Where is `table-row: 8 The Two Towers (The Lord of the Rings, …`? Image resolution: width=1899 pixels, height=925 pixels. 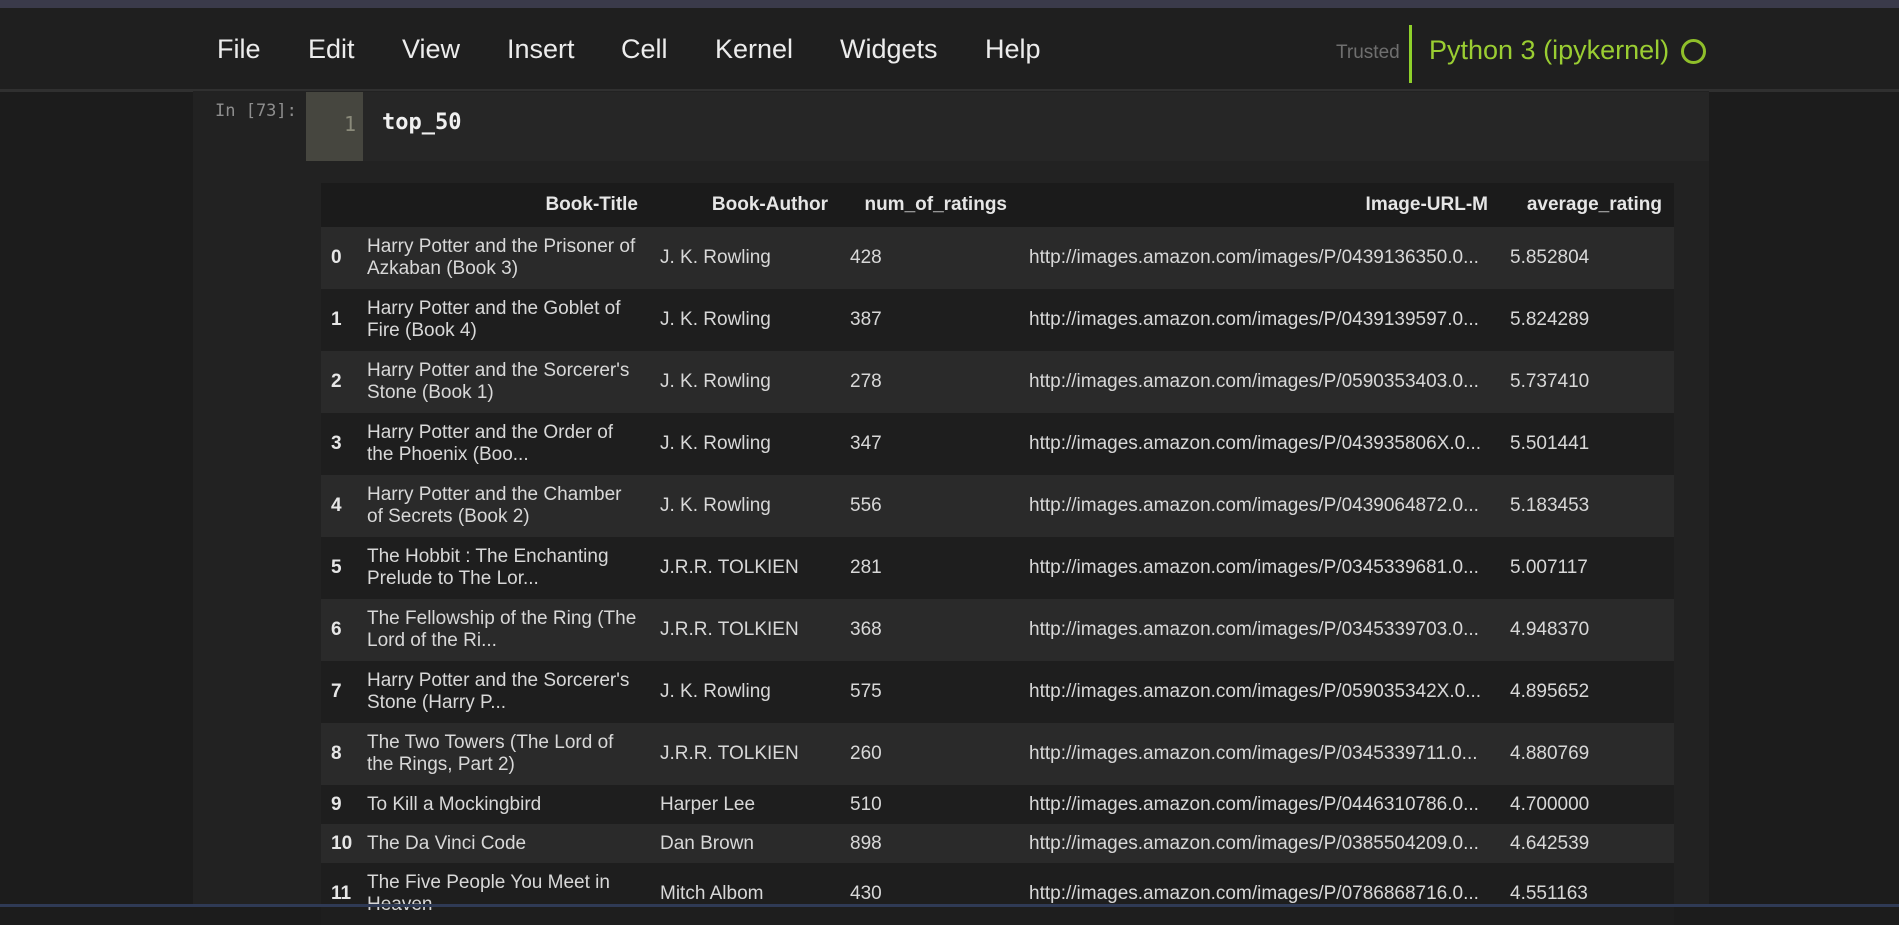 table-row: 8 The Two Towers (The Lord of the Rings, … is located at coordinates (997, 754).